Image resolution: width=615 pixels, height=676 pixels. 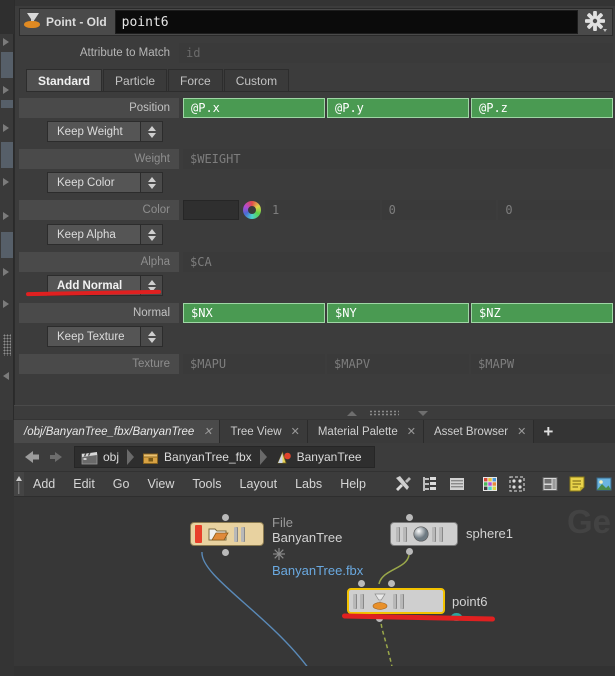 What do you see at coordinates (33, 22) in the screenshot?
I see `point-funnel-icon` at bounding box center [33, 22].